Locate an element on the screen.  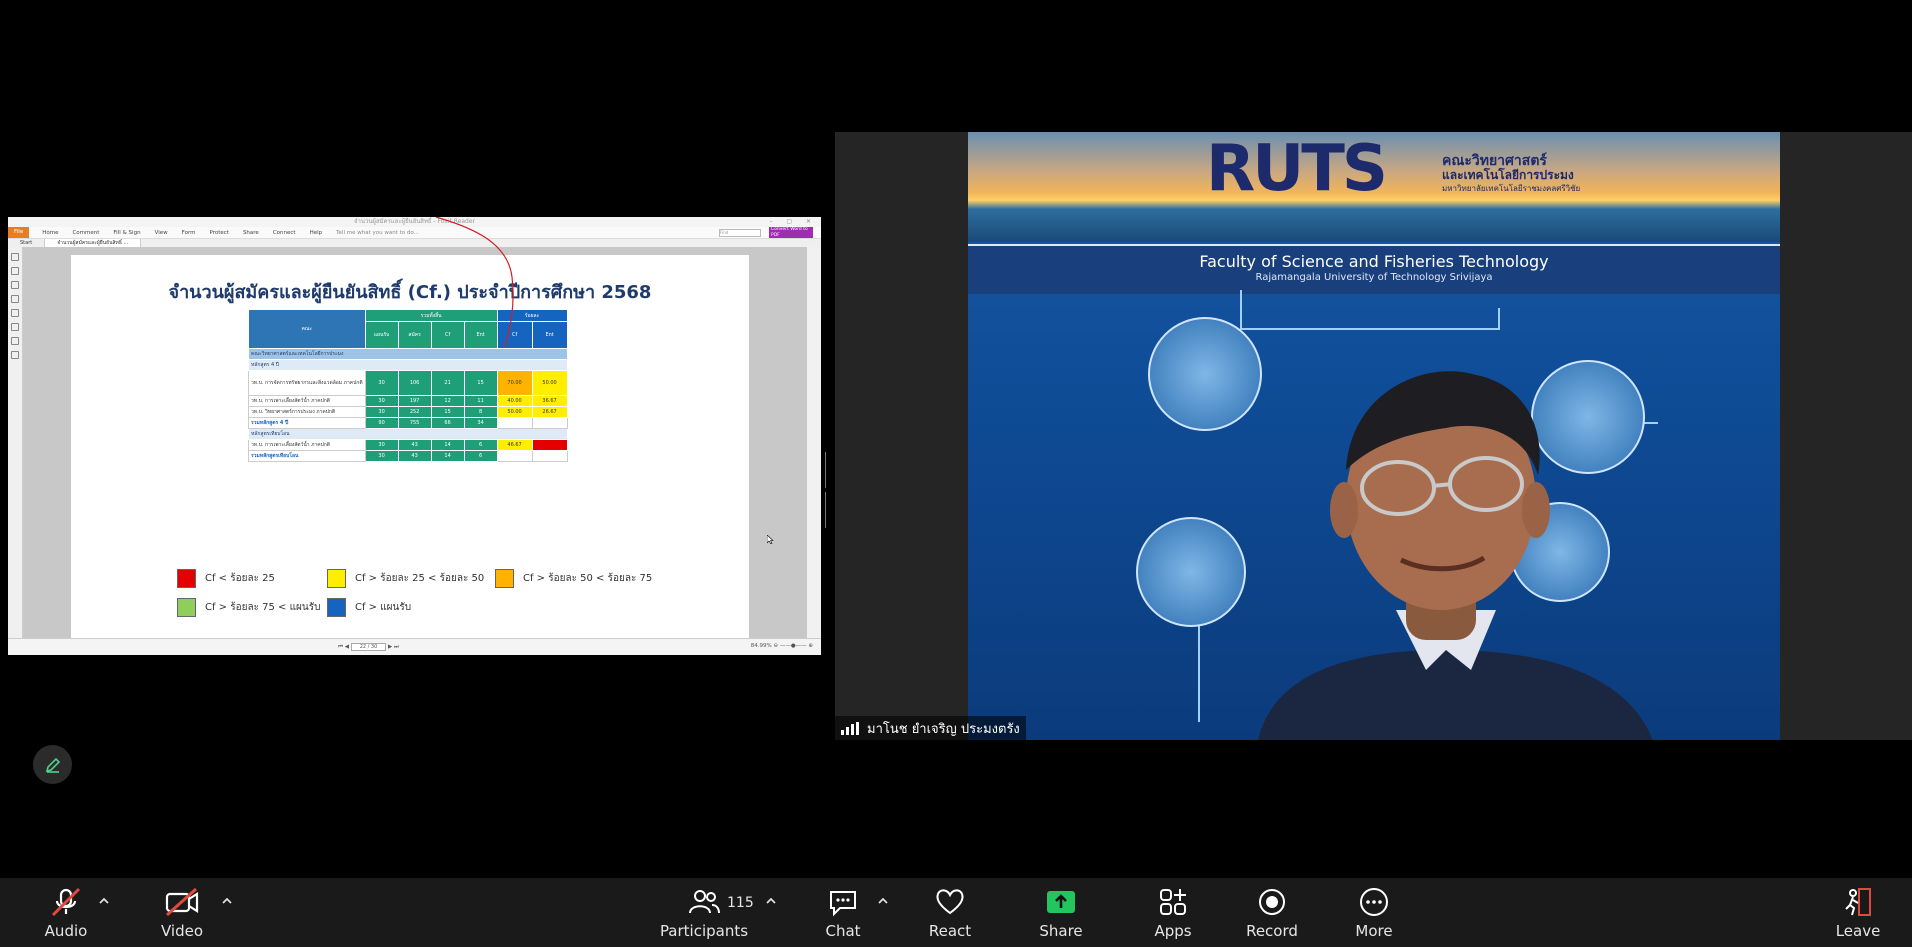
col-ent-percent: Ent is located at coordinates (549, 335).